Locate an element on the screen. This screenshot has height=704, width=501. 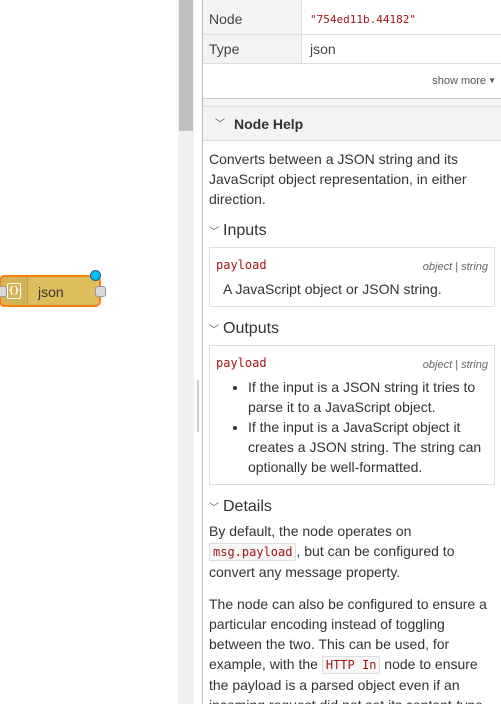
details-title: Details is located at coordinates (247, 506).